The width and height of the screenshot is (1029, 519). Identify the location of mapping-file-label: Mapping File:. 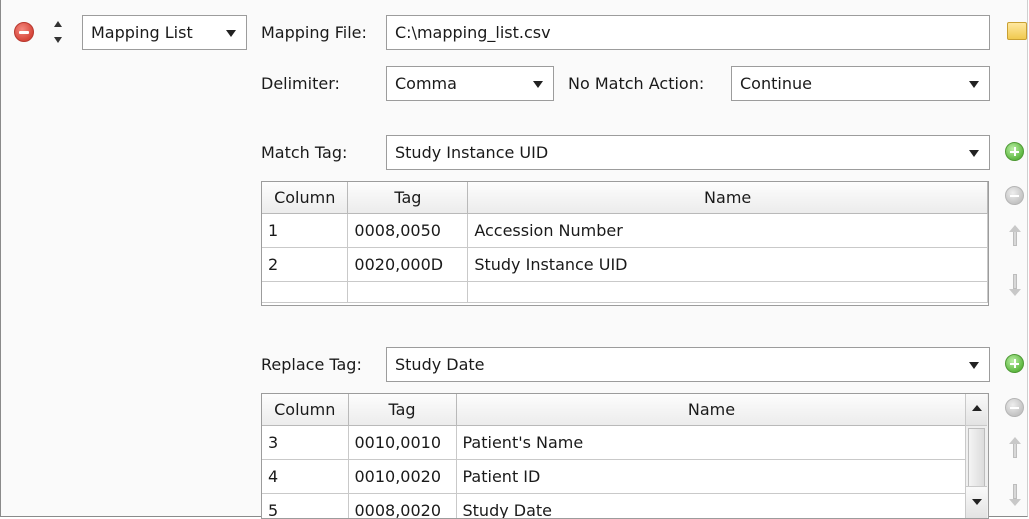
(314, 32).